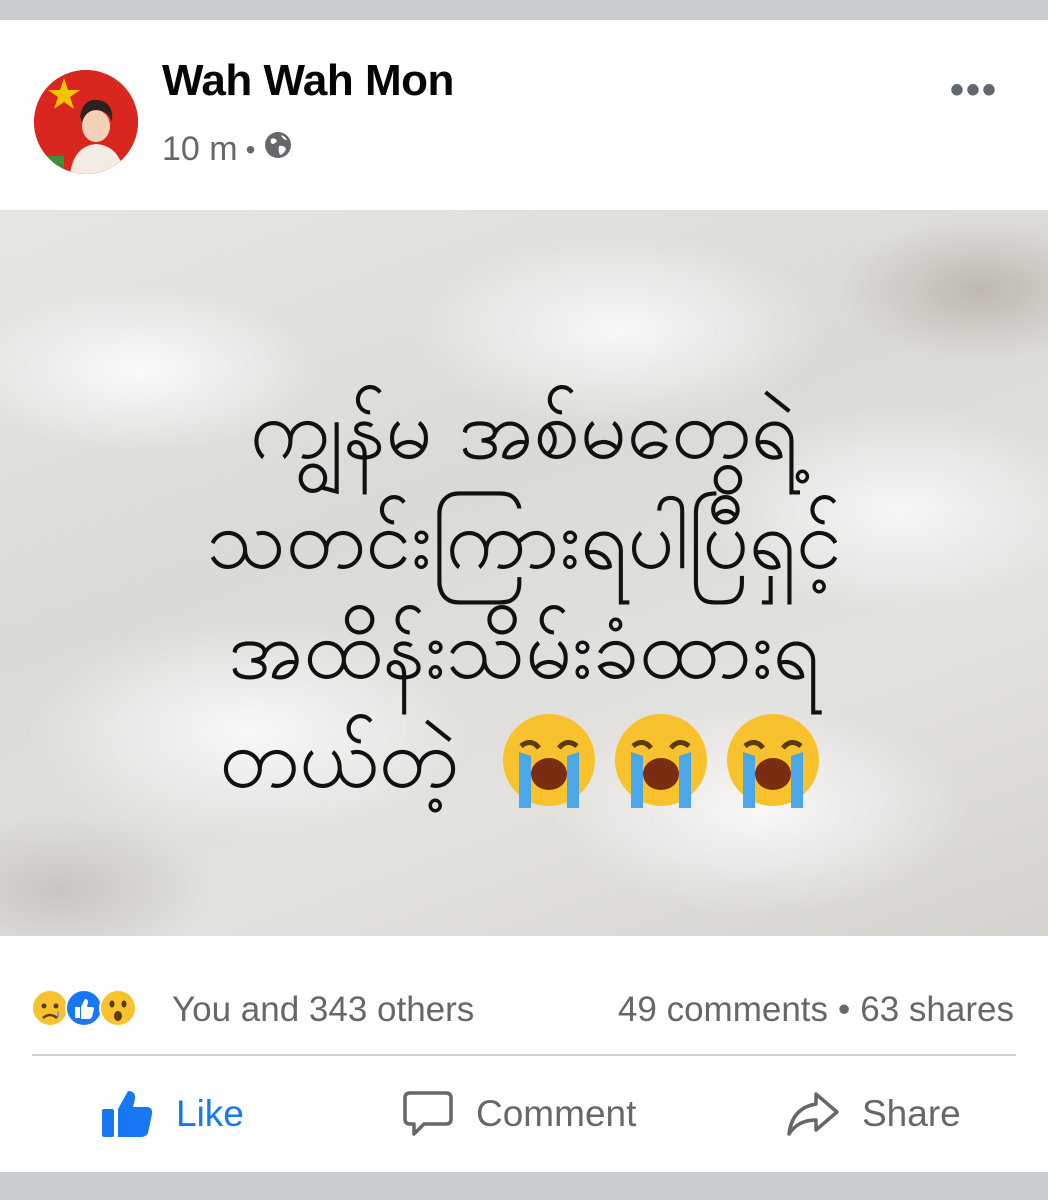 This screenshot has width=1048, height=1200. I want to click on post-meta: 10 m •, so click(227, 149).